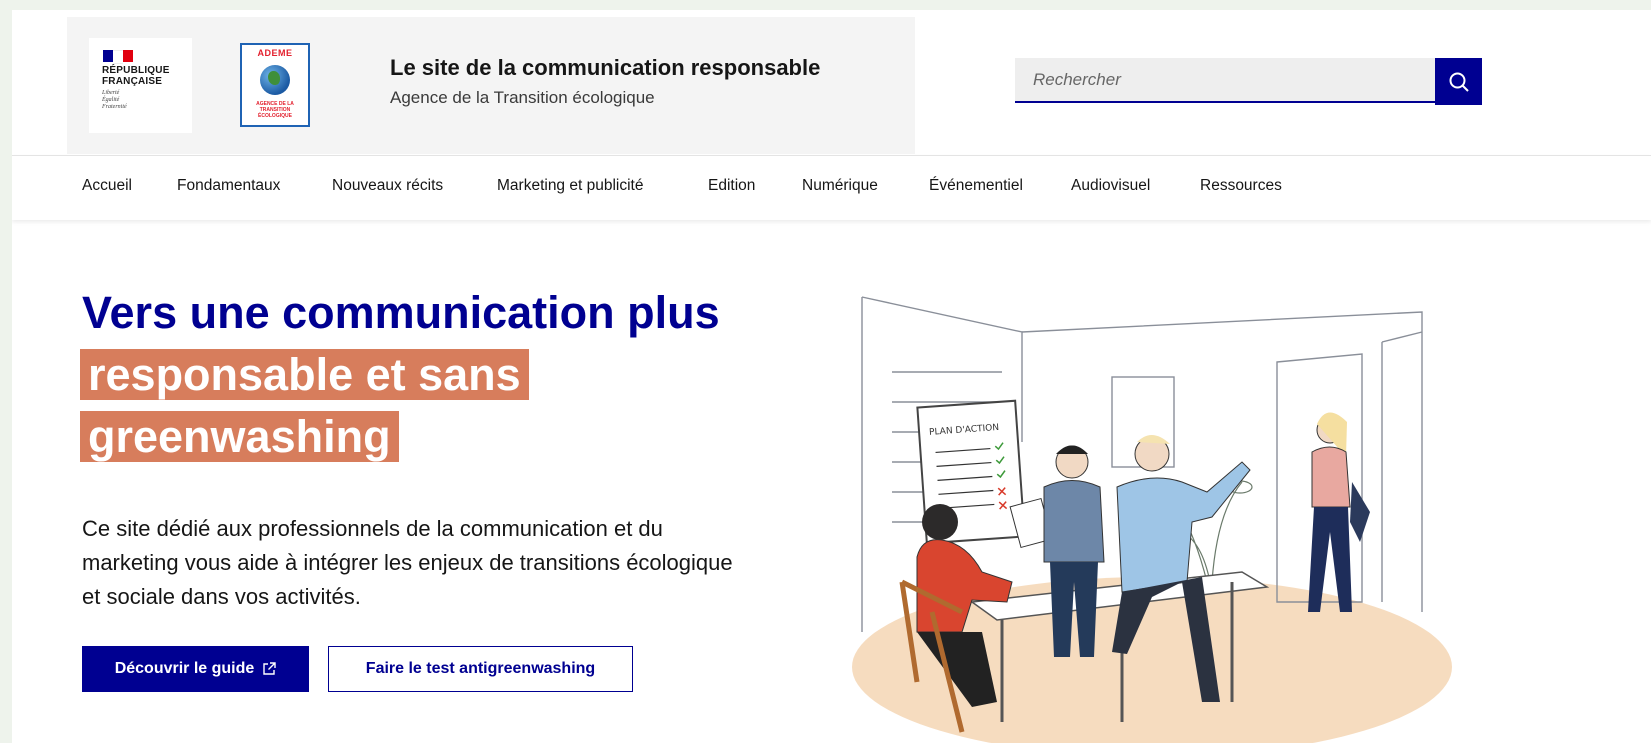 Image resolution: width=1651 pixels, height=743 pixels. I want to click on search-button, so click(1458, 81).